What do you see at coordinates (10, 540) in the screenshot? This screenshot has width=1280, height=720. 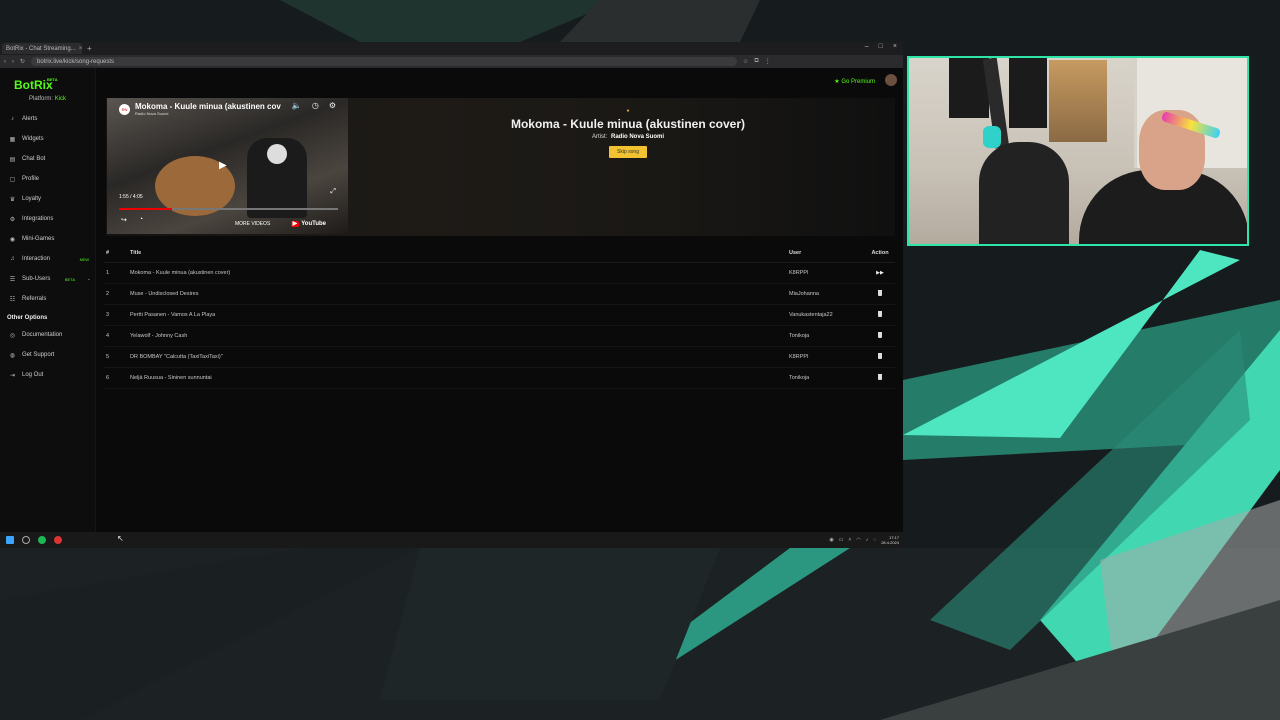 I see `start-menu-icon` at bounding box center [10, 540].